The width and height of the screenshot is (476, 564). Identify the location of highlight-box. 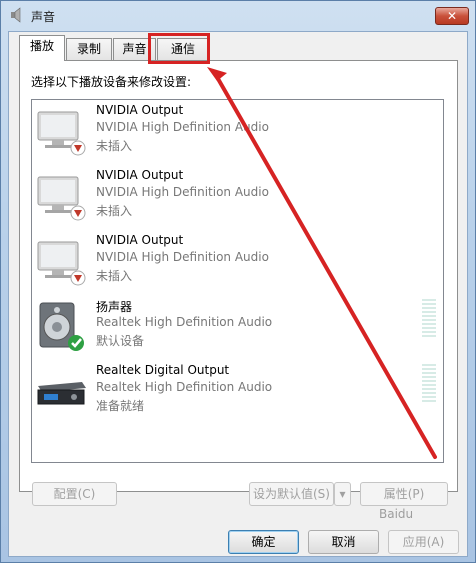
(179, 48).